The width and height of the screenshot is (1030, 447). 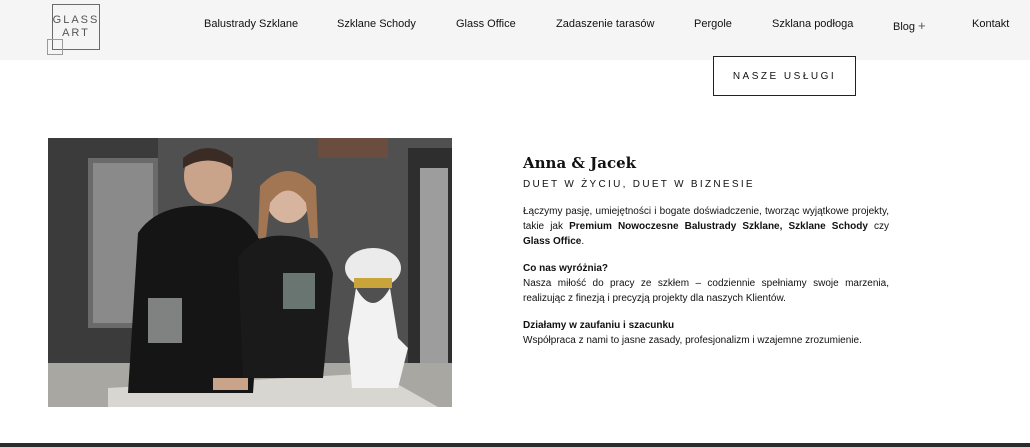 What do you see at coordinates (639, 184) in the screenshot?
I see `about-subtitle: DUET W ŻYCIU, DUET W BIZNESIE` at bounding box center [639, 184].